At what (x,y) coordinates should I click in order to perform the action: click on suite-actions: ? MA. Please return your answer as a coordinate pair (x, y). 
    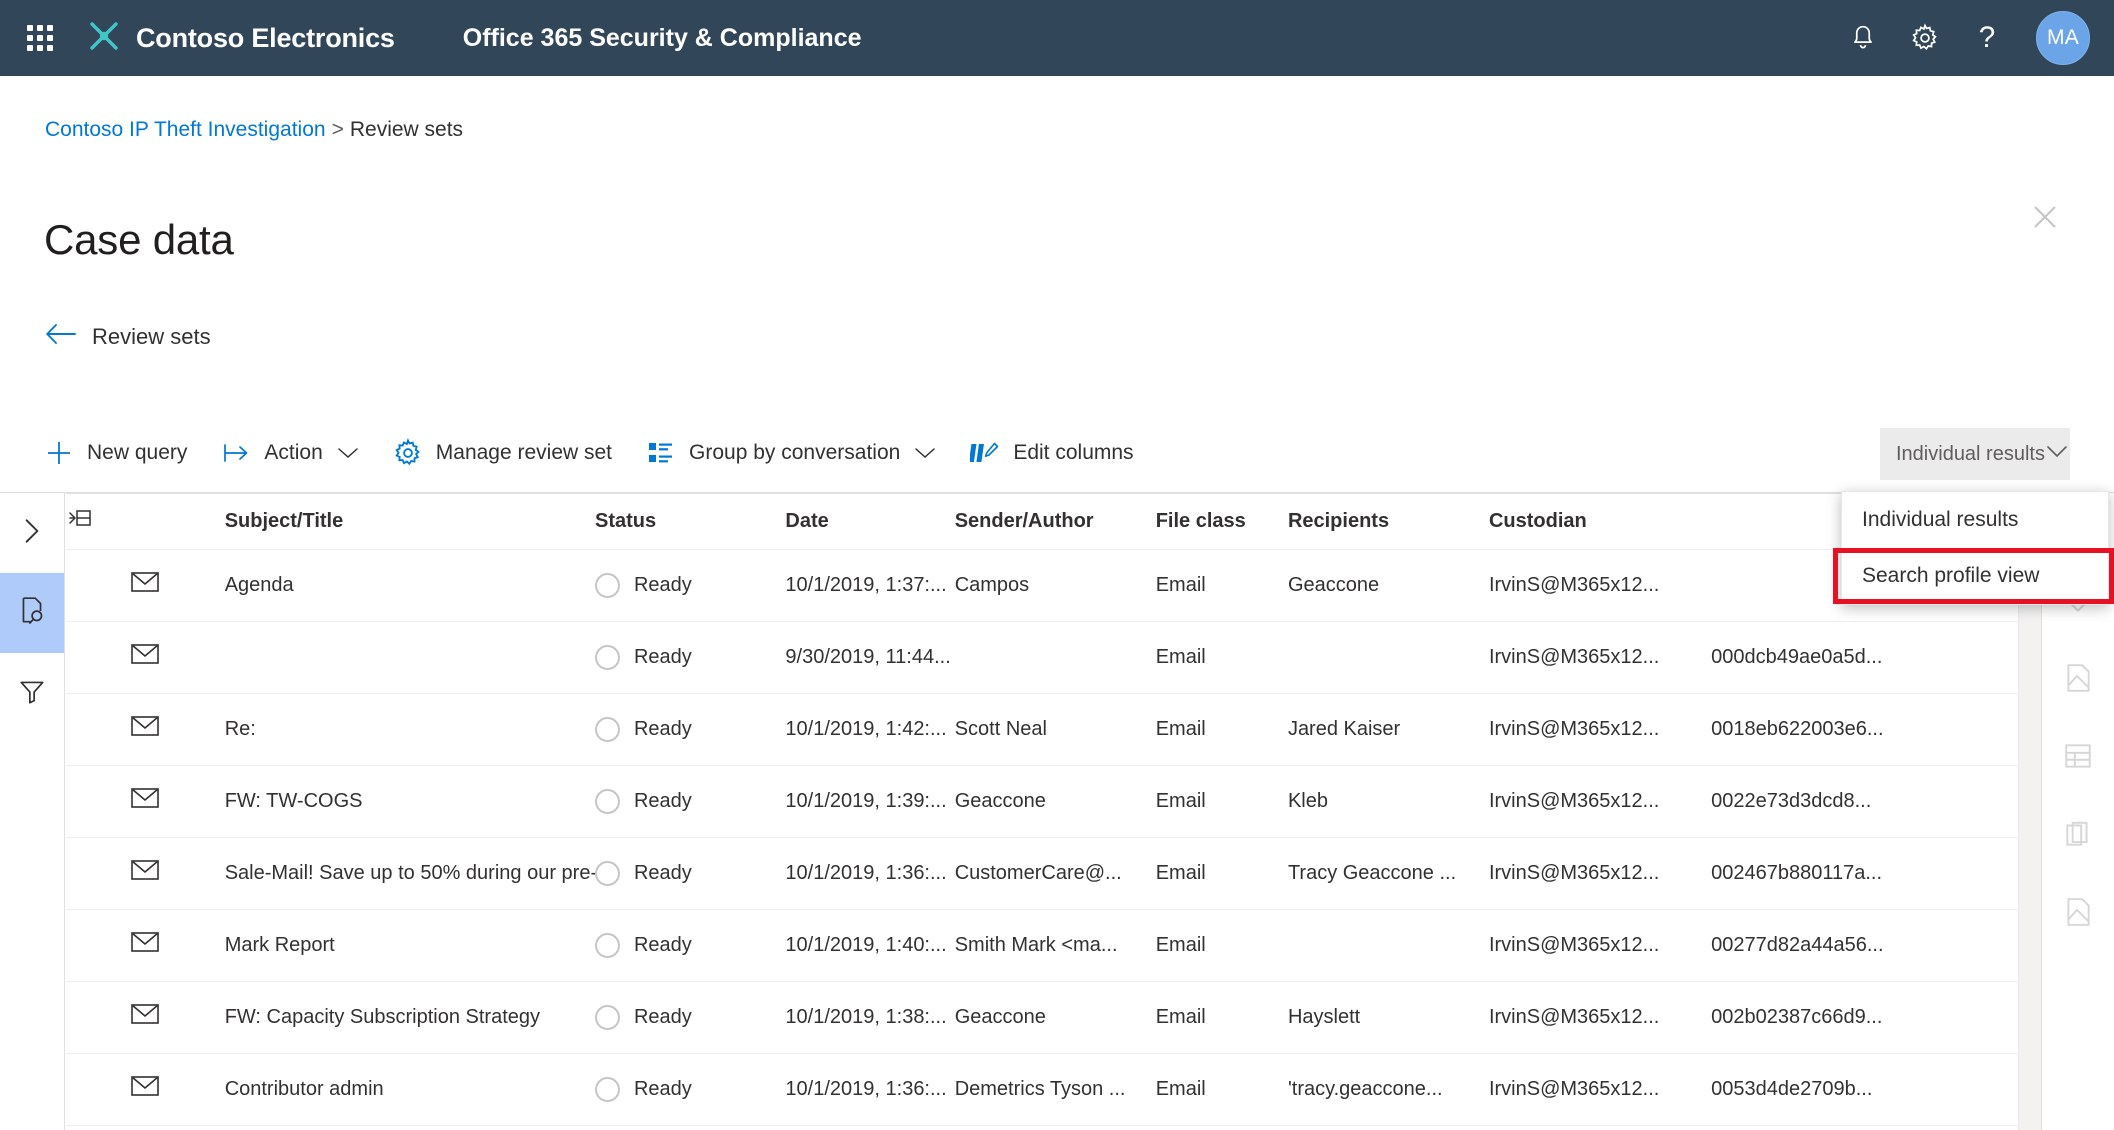
    Looking at the image, I should click on (1973, 38).